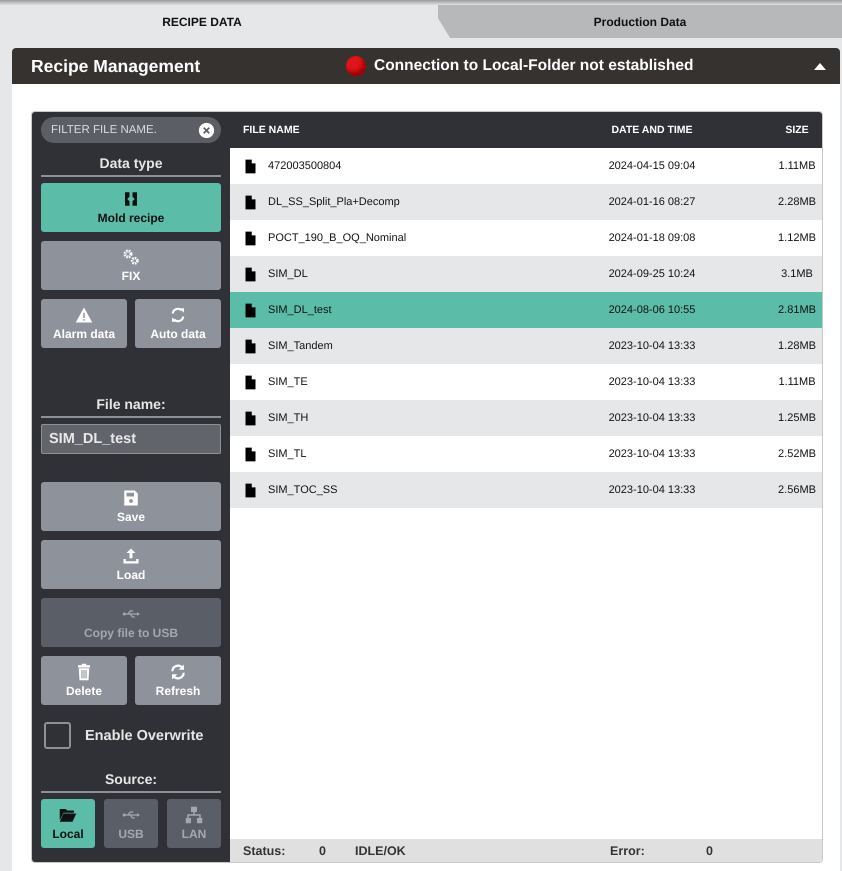 The width and height of the screenshot is (842, 871). I want to click on size-cell-text: 2.28MB, so click(797, 202).